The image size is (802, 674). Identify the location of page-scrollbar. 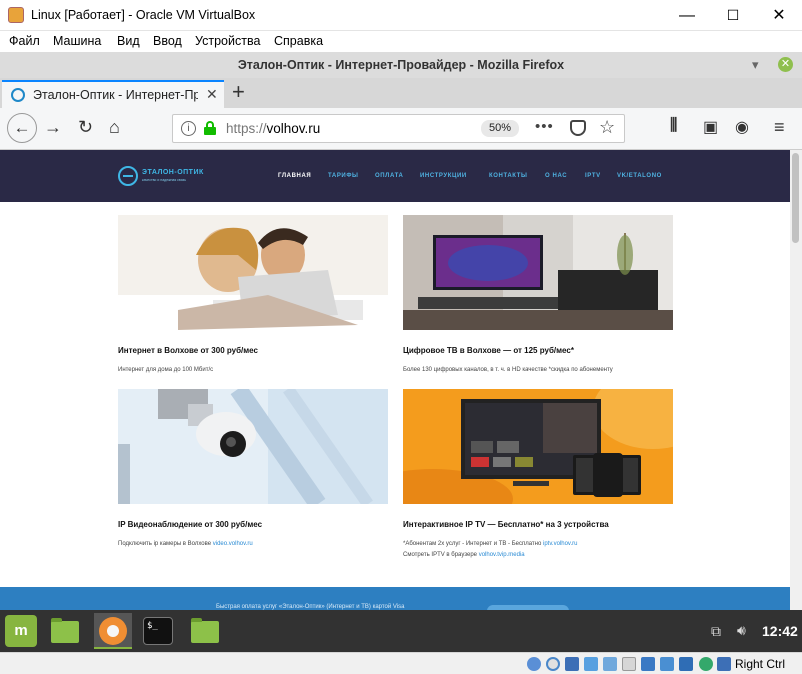
(796, 380).